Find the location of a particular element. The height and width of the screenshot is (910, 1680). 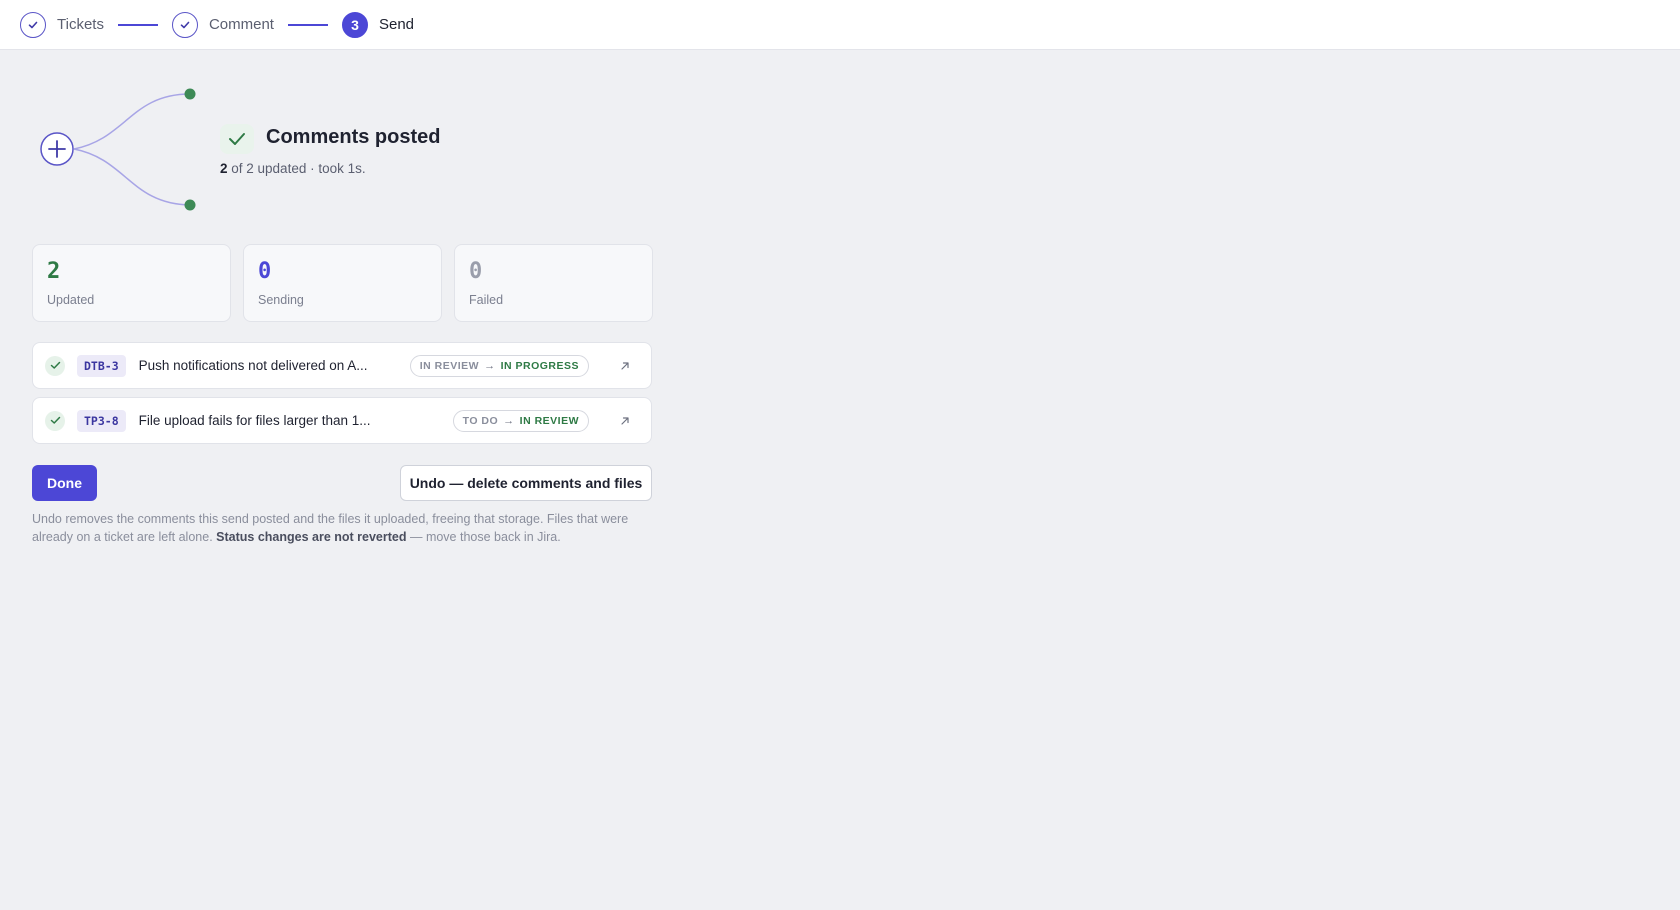

stat-sending: 0 Sending is located at coordinates (342, 283).